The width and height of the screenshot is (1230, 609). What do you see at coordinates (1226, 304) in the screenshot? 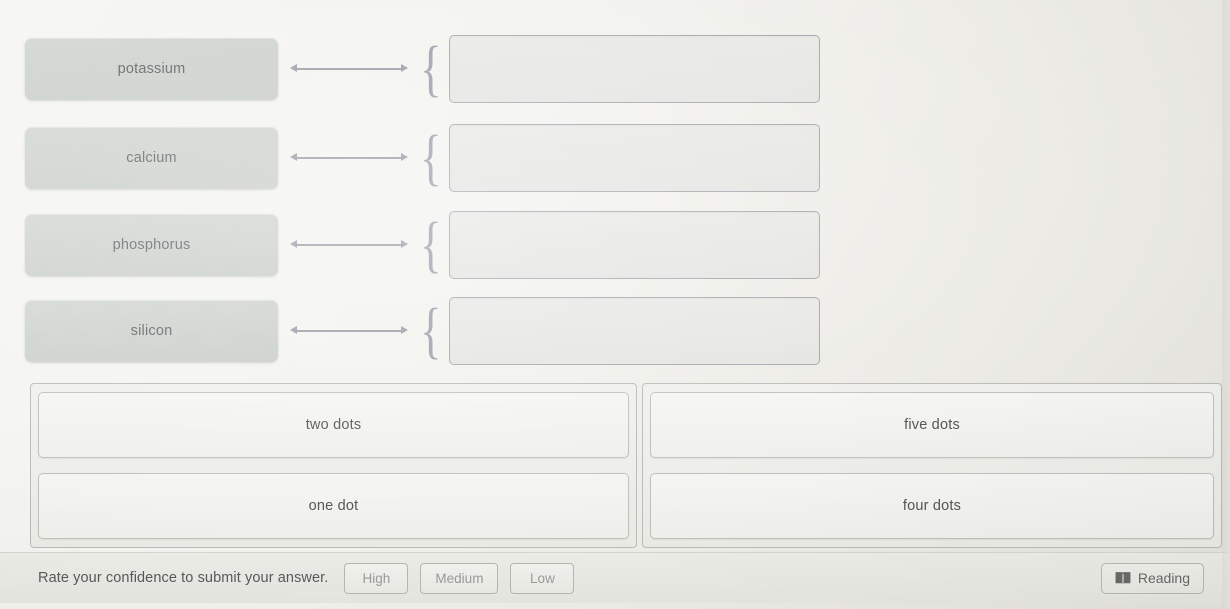
I see `screen-right-edge` at bounding box center [1226, 304].